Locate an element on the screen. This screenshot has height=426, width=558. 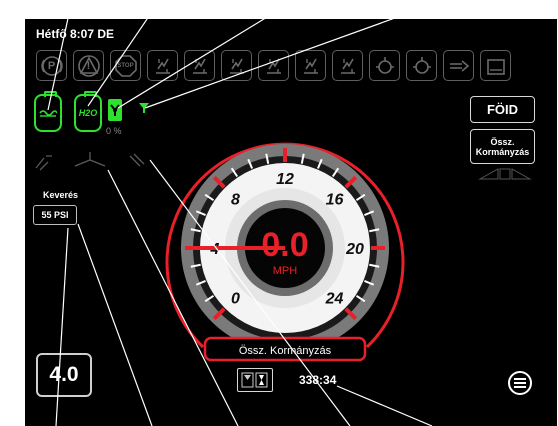
speed-value: 0.0 is located at coordinates (284, 245).